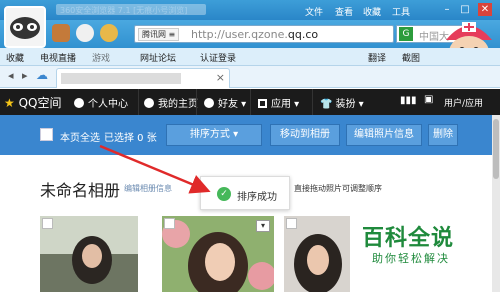  I want to click on move-to-album-button: 移动到相册, so click(305, 135).